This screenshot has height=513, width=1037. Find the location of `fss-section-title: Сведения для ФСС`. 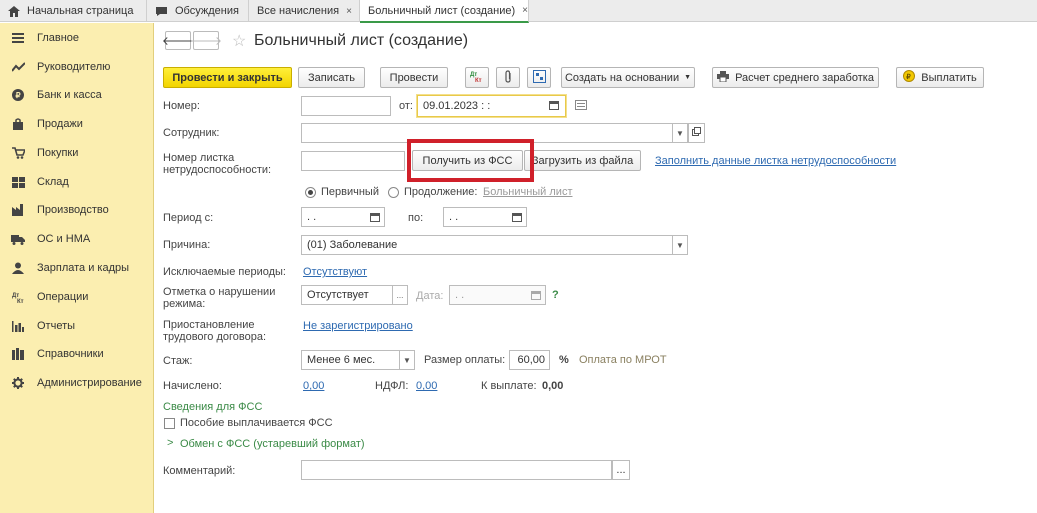

fss-section-title: Сведения для ФСС is located at coordinates (213, 407).